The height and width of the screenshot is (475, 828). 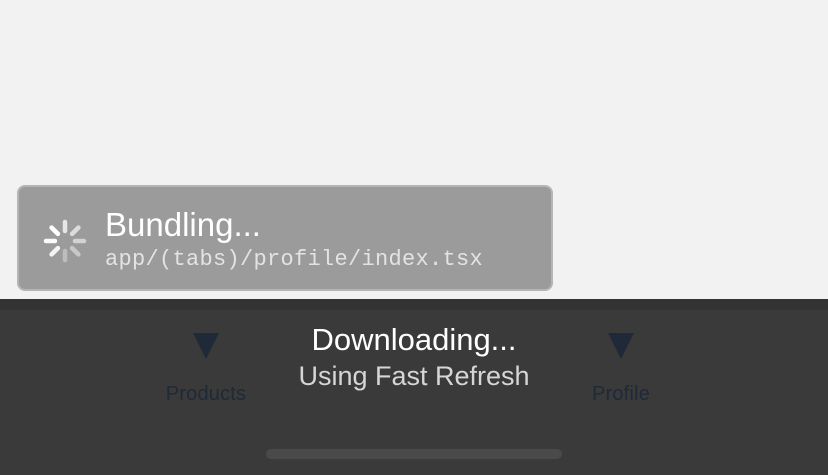 What do you see at coordinates (414, 304) in the screenshot?
I see `tab-bar-divider` at bounding box center [414, 304].